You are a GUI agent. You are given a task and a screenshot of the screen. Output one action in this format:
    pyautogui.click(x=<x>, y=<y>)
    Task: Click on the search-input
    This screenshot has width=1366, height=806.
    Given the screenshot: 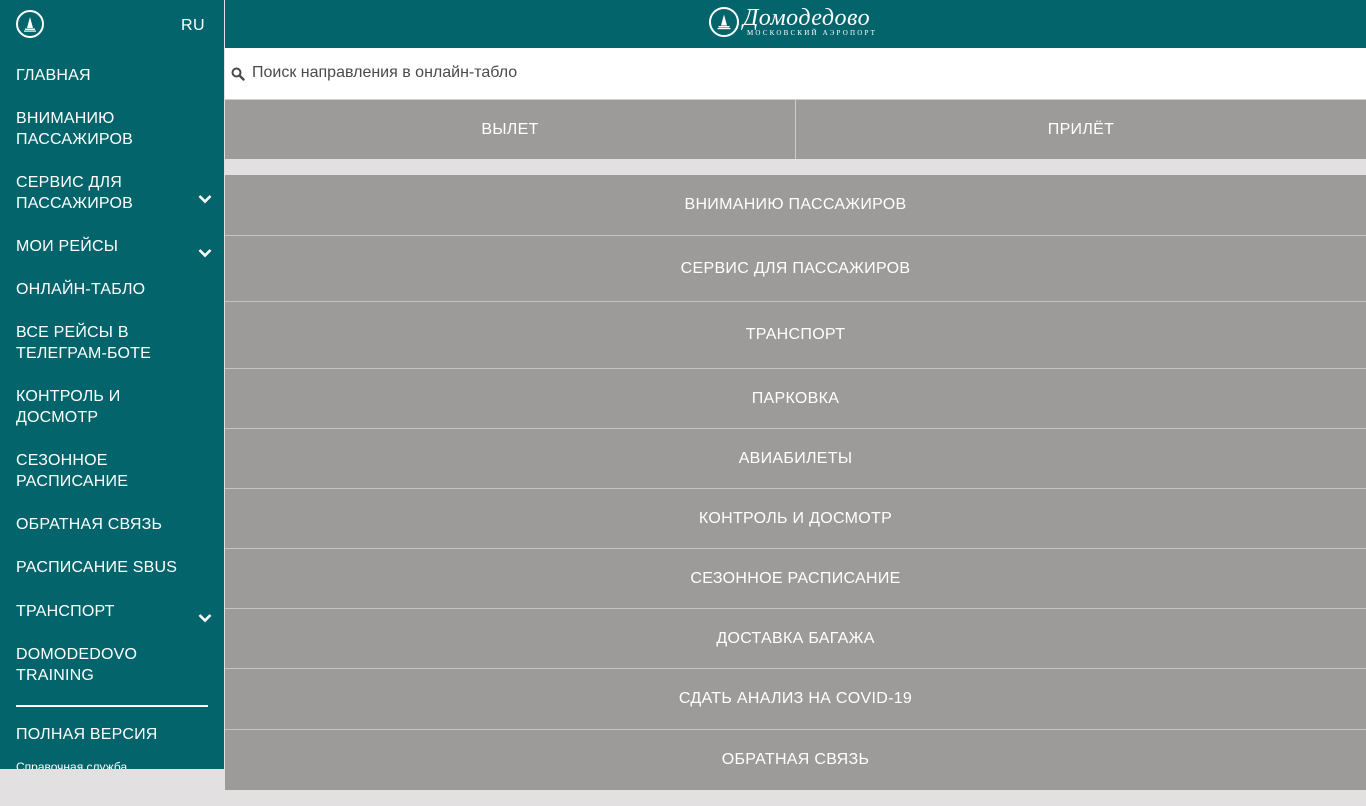 What is the action you would take?
    pyautogui.click(x=802, y=73)
    